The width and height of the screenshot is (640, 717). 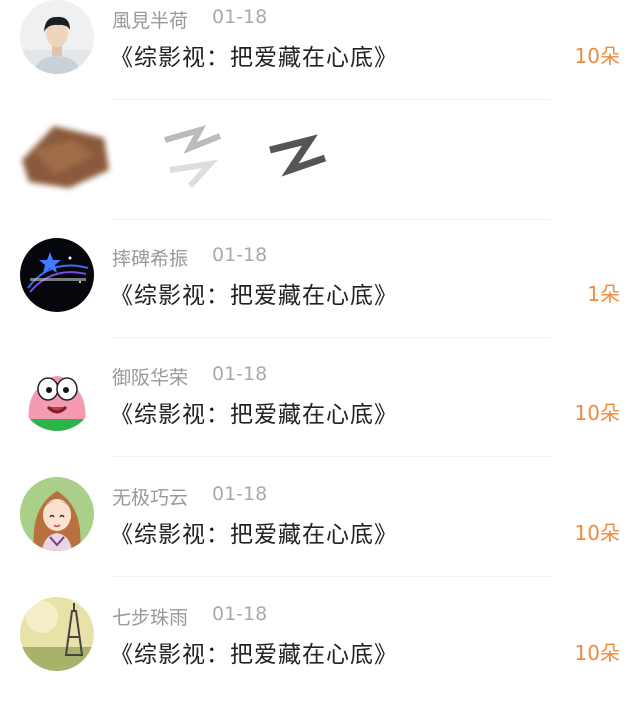 I want to click on username: 摔碑希振, so click(x=150, y=257).